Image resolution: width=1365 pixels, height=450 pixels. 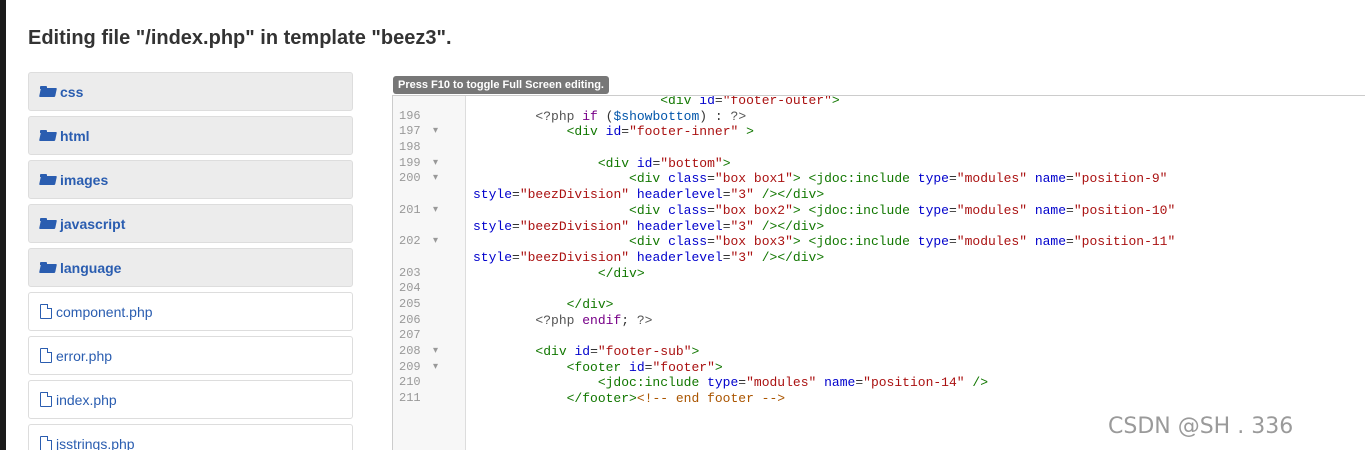 I want to click on line-number: 209, so click(x=410, y=366).